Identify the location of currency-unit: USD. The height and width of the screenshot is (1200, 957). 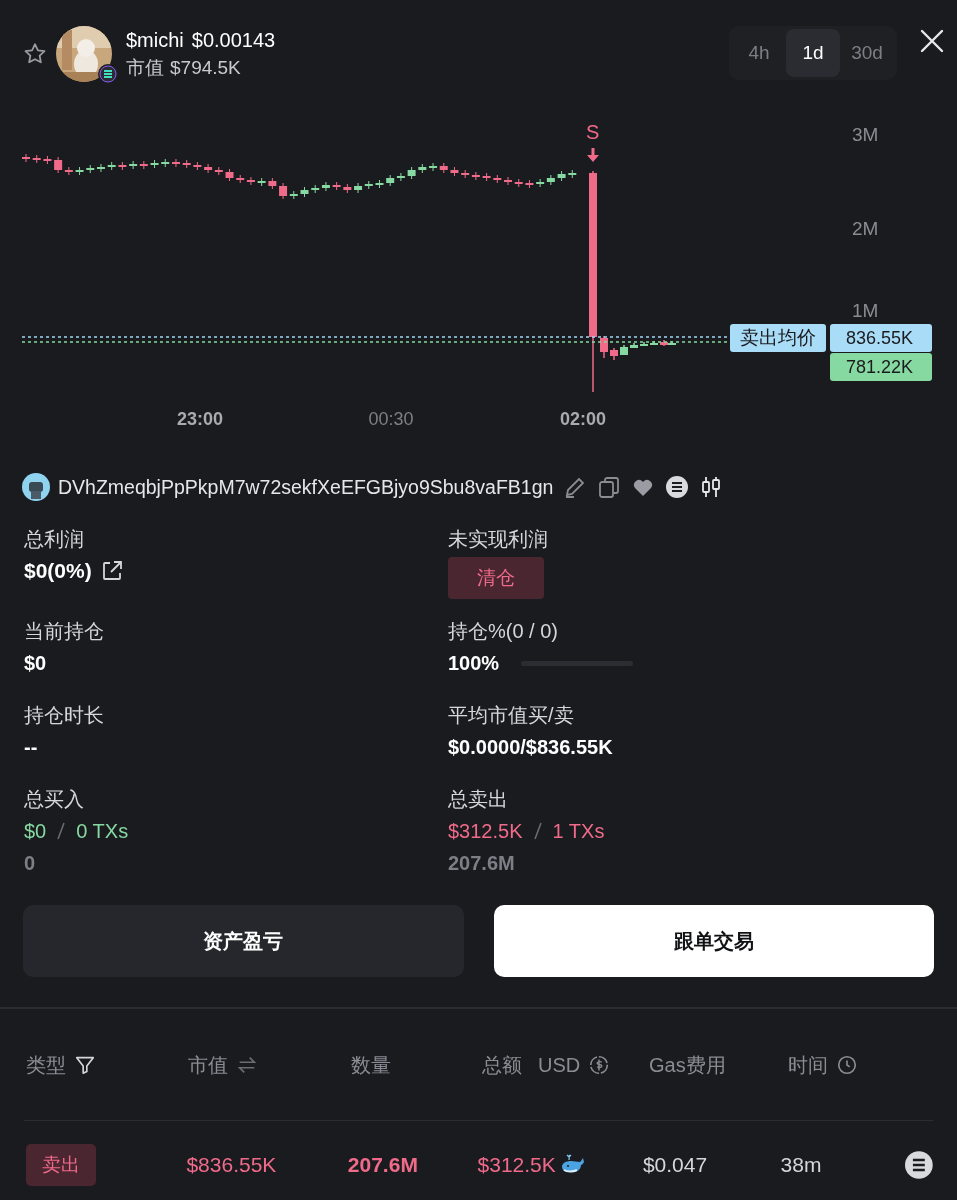
(559, 1064).